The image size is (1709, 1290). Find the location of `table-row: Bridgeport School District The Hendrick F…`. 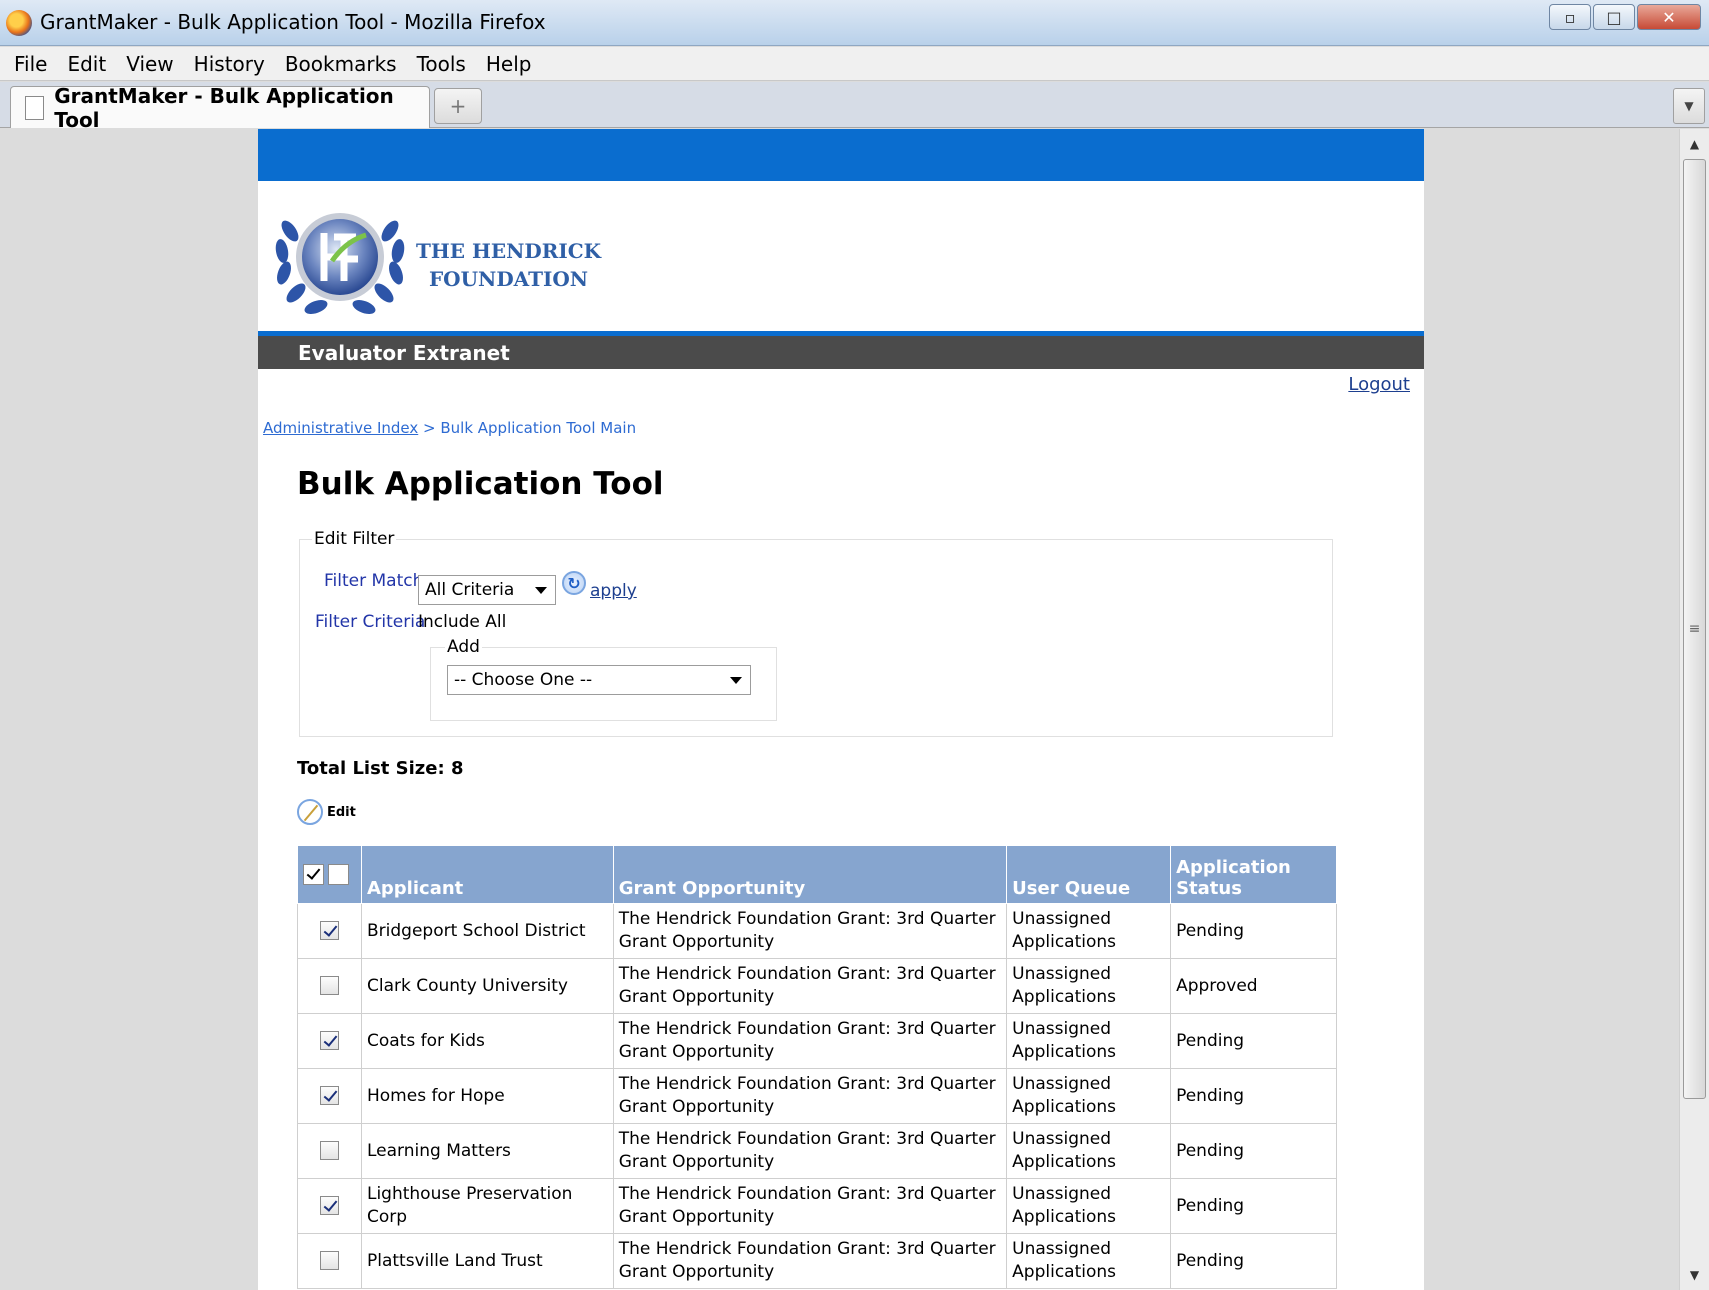

table-row: Bridgeport School District The Hendrick F… is located at coordinates (817, 931).